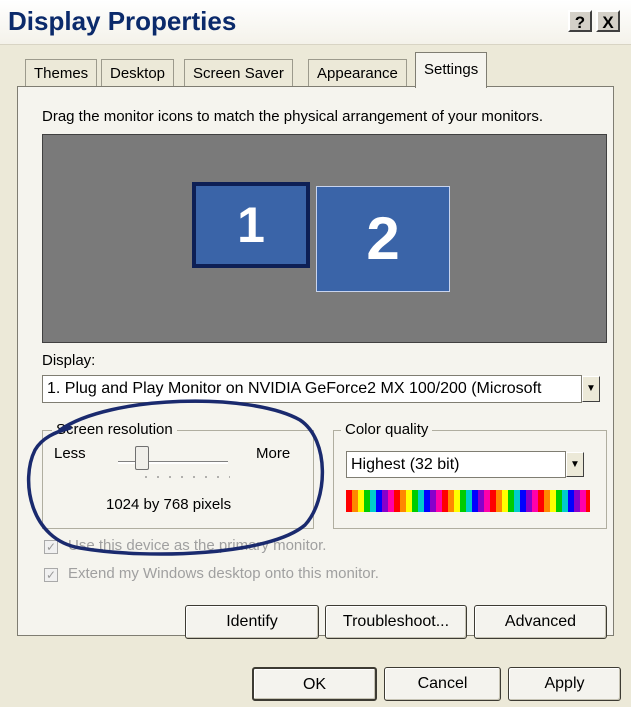  What do you see at coordinates (142, 458) in the screenshot?
I see `resolution-slider-thumb` at bounding box center [142, 458].